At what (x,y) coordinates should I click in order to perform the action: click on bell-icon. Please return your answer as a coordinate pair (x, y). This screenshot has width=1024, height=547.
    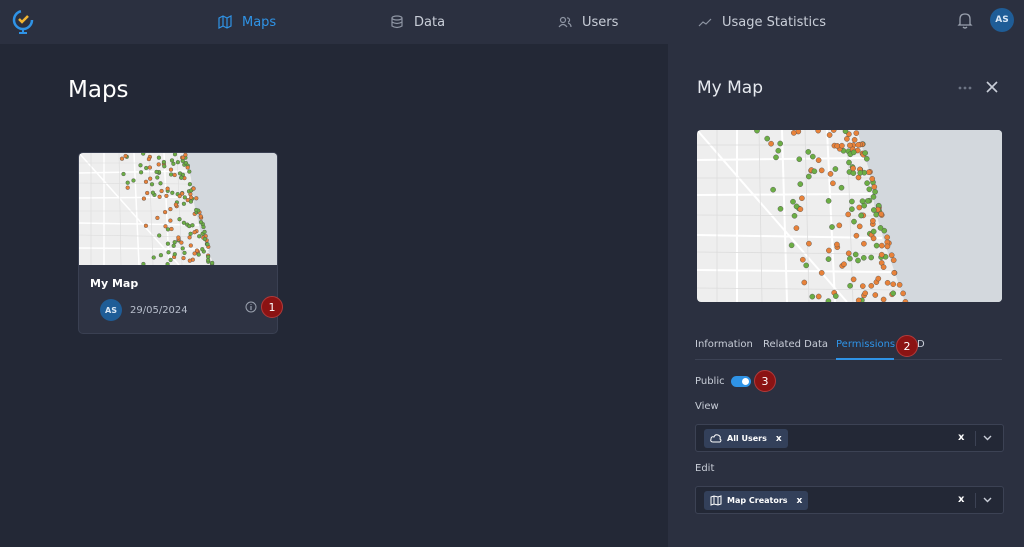
    Looking at the image, I should click on (965, 20).